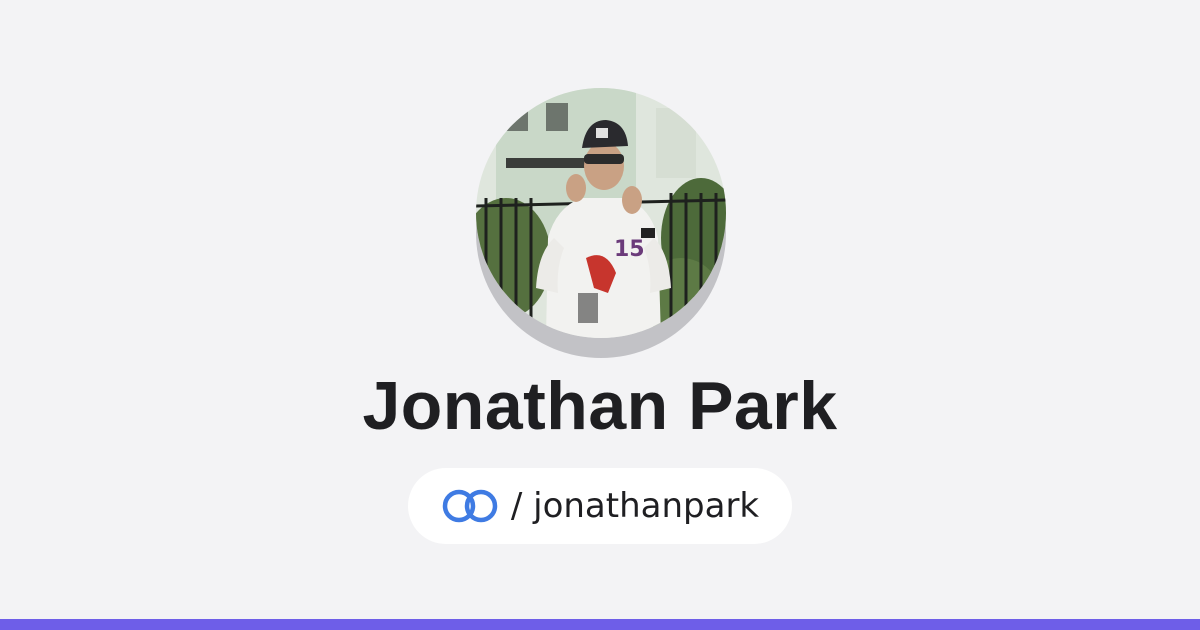  Describe the element at coordinates (635, 506) in the screenshot. I see `profile-handle: / jonathanpark` at that location.